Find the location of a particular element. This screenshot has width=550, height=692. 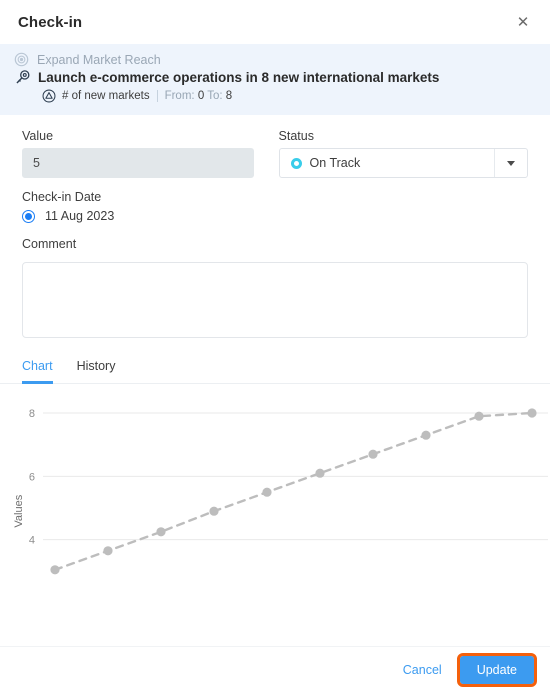

comment-group: Comment is located at coordinates (275, 290).